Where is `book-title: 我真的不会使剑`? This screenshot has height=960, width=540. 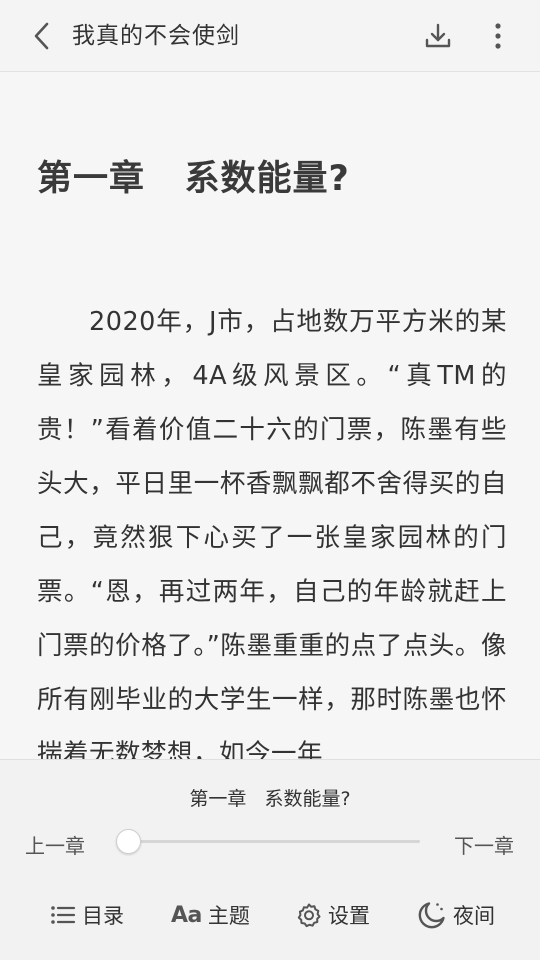 book-title: 我真的不会使剑 is located at coordinates (156, 36).